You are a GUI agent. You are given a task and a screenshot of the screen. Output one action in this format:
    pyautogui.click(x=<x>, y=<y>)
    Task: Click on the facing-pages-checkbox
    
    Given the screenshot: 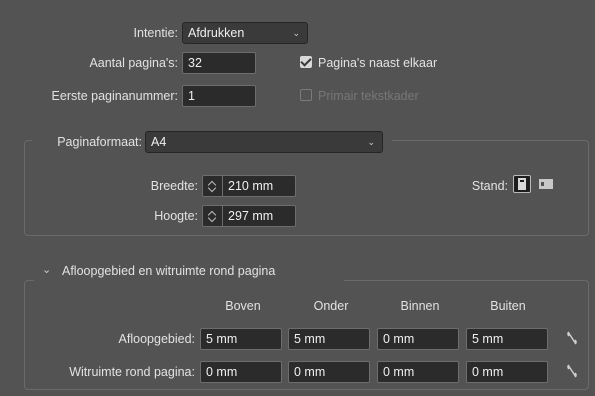 What is the action you would take?
    pyautogui.click(x=306, y=62)
    